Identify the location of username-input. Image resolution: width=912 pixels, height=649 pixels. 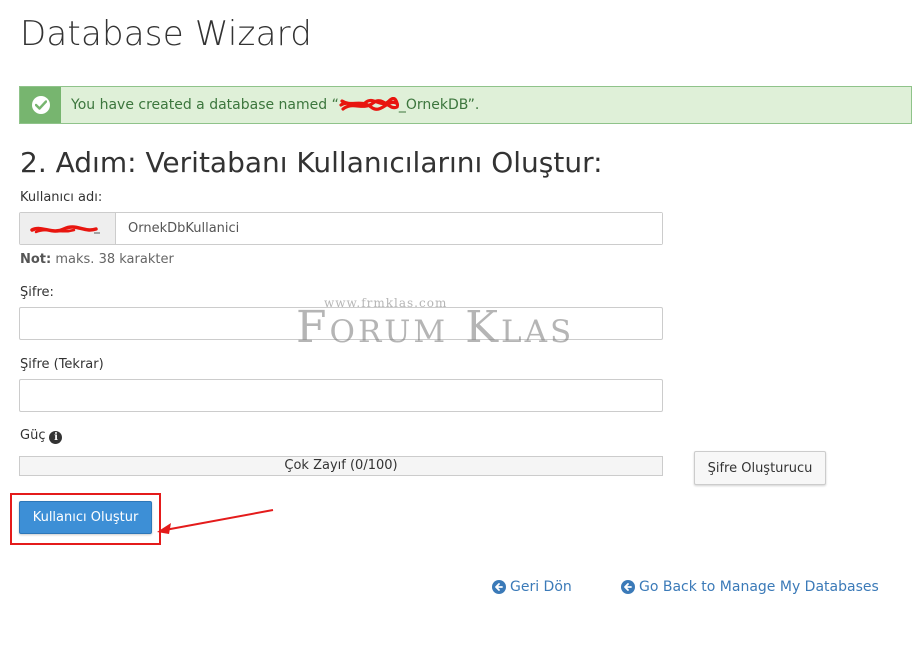
(389, 228).